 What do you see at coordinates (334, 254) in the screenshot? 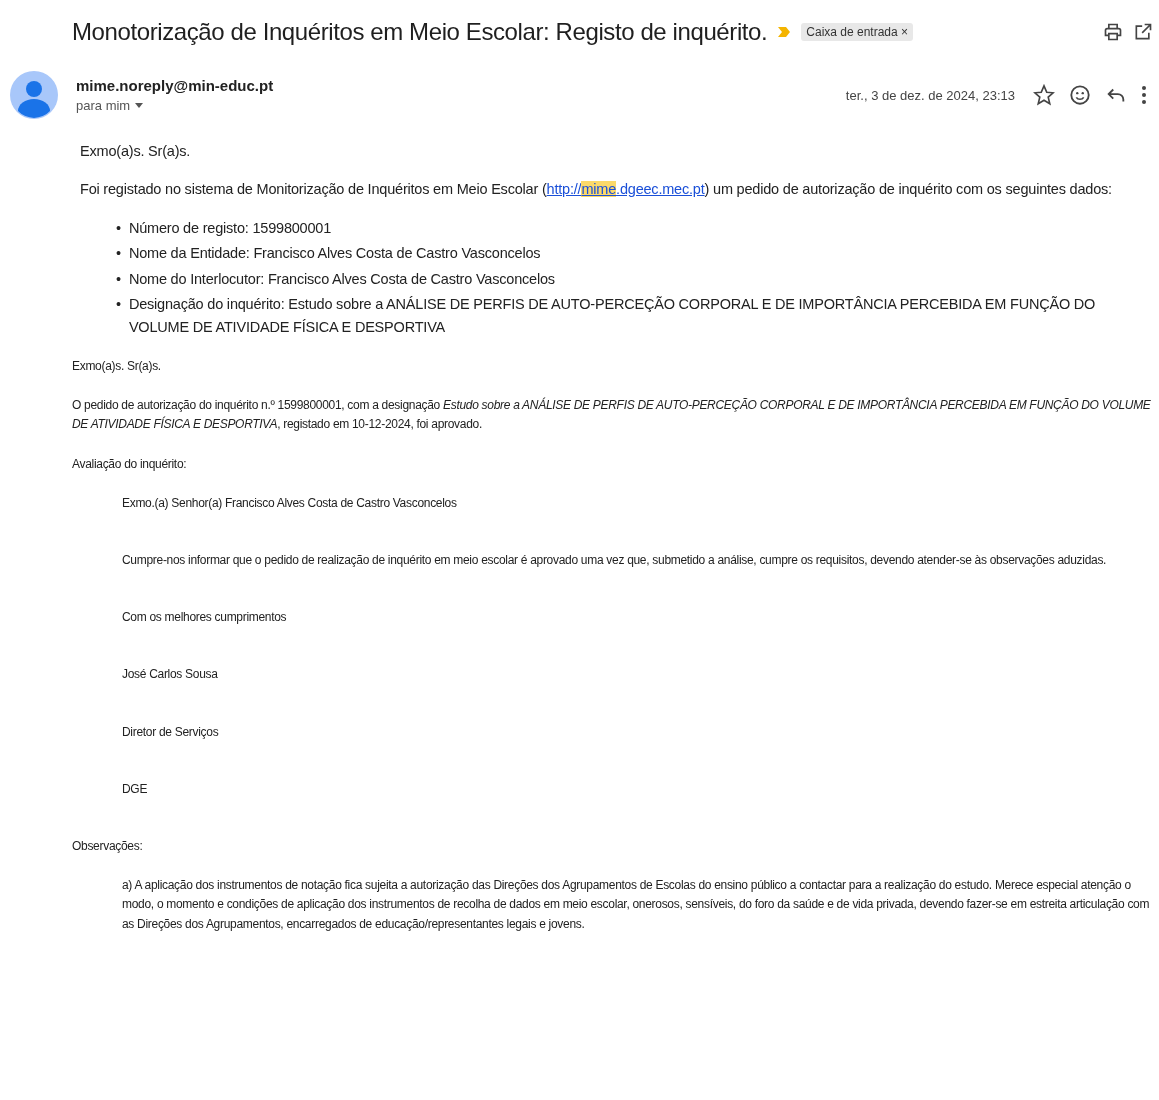
I see `registration-detail: Nome da Entidade: Francisco Alves Costa de Castro Vasconcelos` at bounding box center [334, 254].